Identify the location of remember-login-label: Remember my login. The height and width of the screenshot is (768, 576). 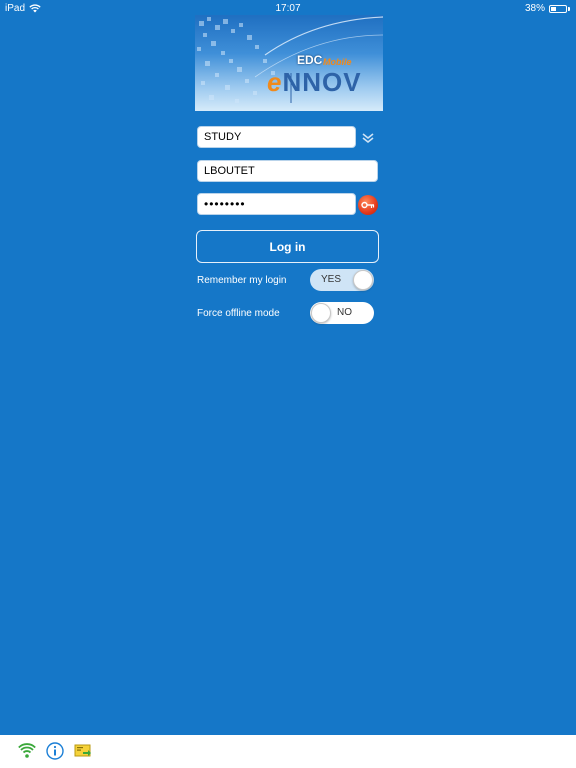
(242, 280).